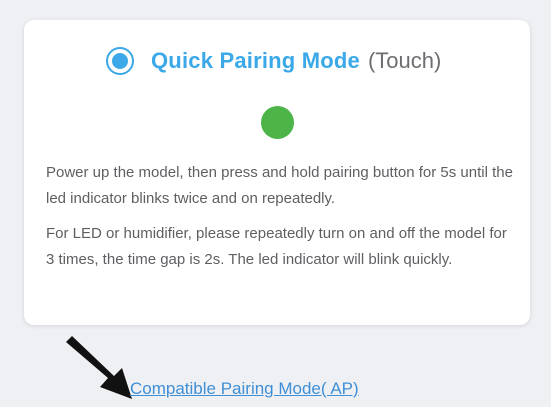  I want to click on mode-title: Quick Pairing Mode, so click(255, 60).